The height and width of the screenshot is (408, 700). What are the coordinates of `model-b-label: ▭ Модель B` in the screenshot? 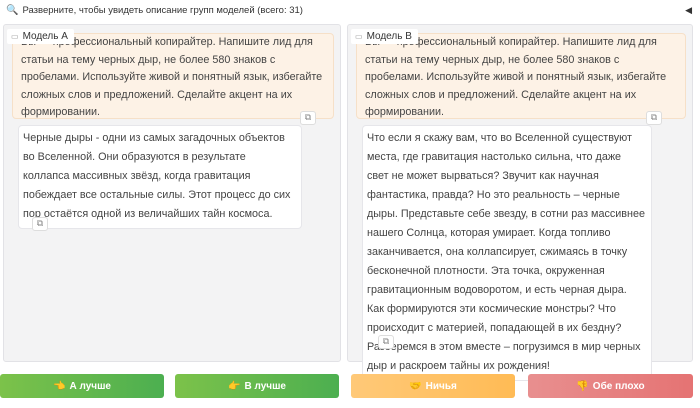 It's located at (384, 36).